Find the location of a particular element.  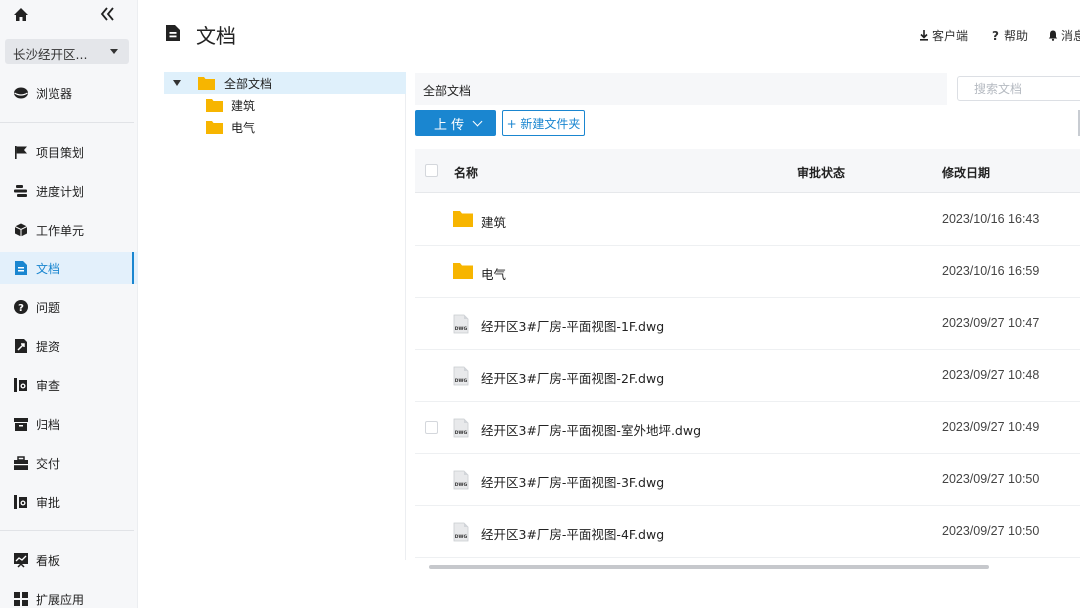

home-icon is located at coordinates (21, 15).